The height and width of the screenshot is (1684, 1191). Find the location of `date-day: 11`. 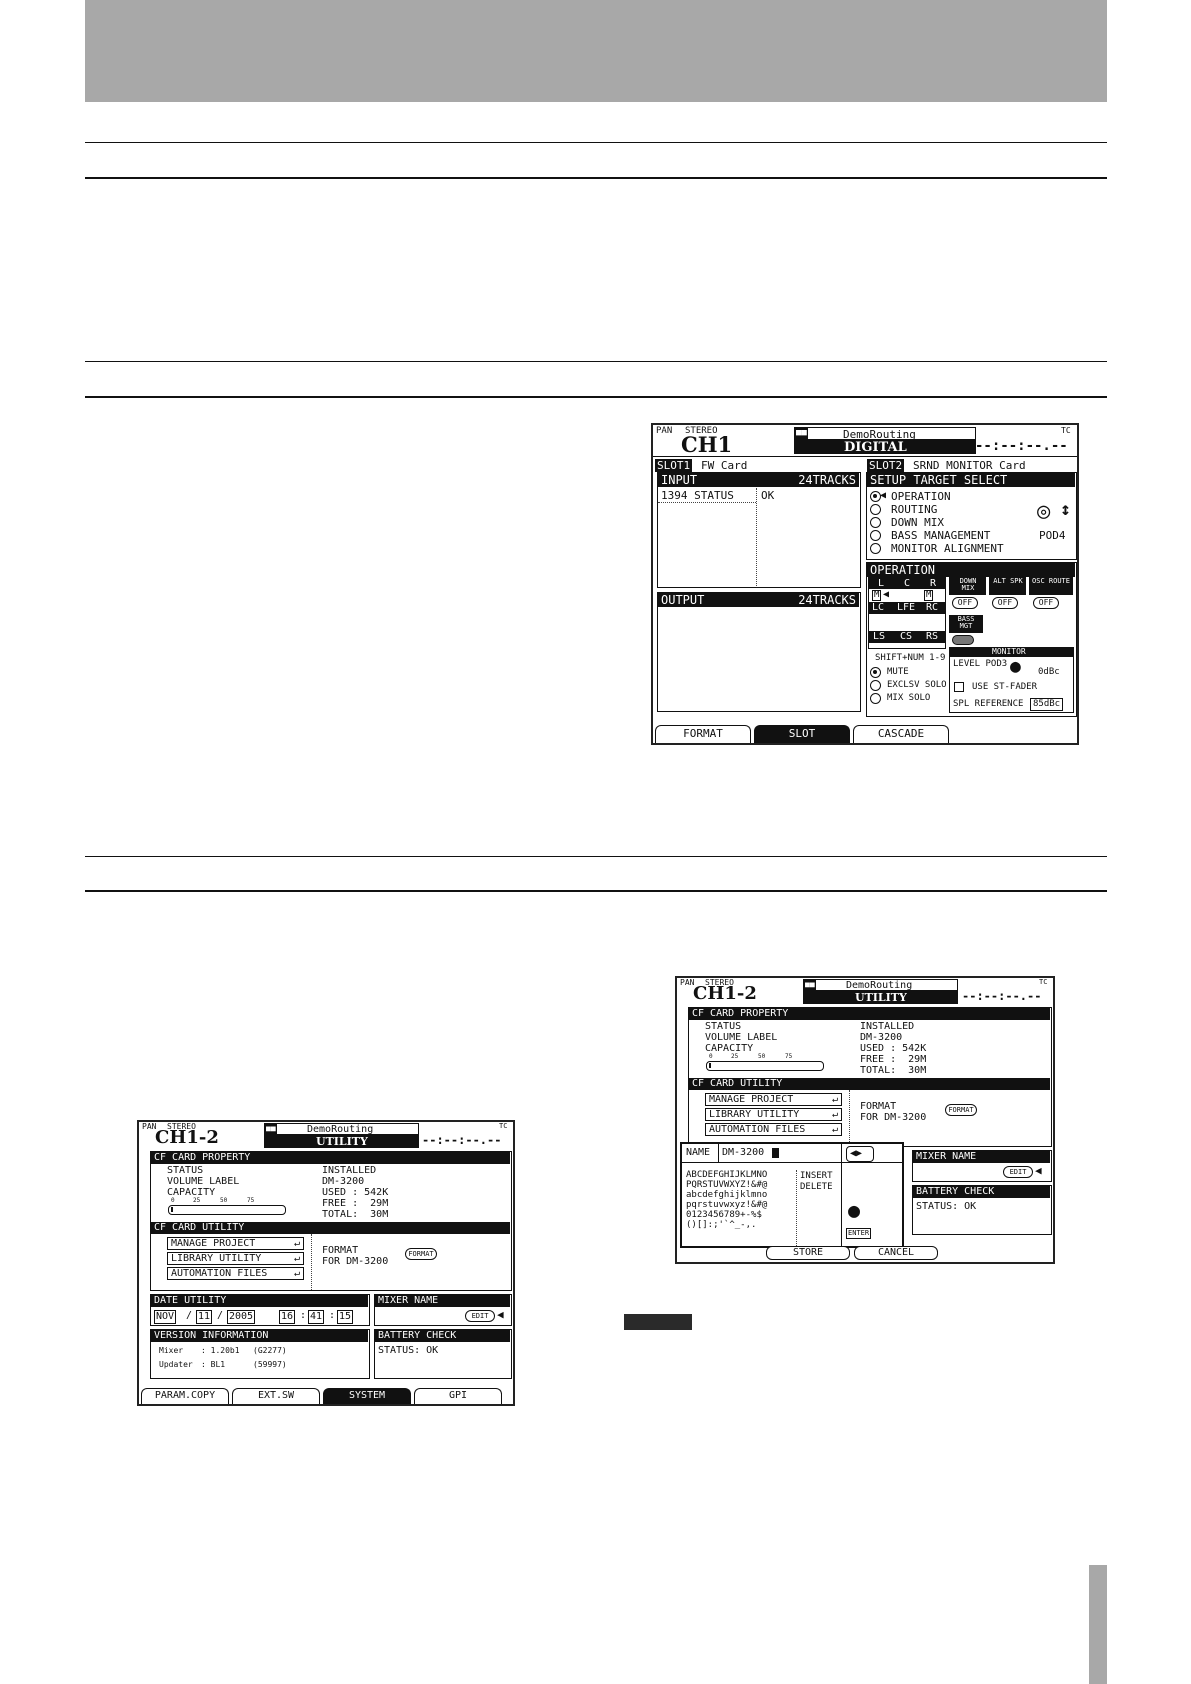

date-day: 11 is located at coordinates (204, 1317).